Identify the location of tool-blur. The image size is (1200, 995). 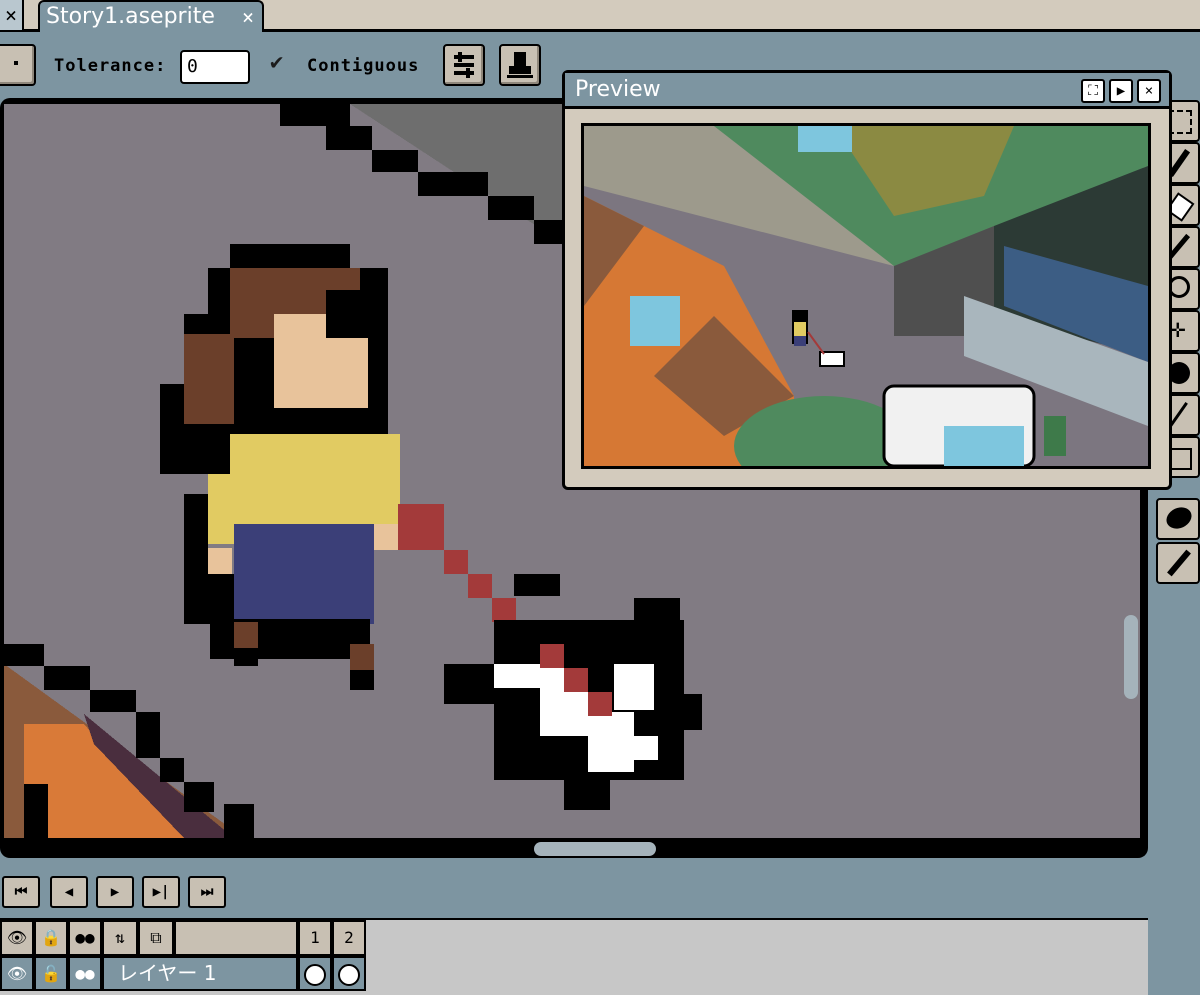
(1178, 519).